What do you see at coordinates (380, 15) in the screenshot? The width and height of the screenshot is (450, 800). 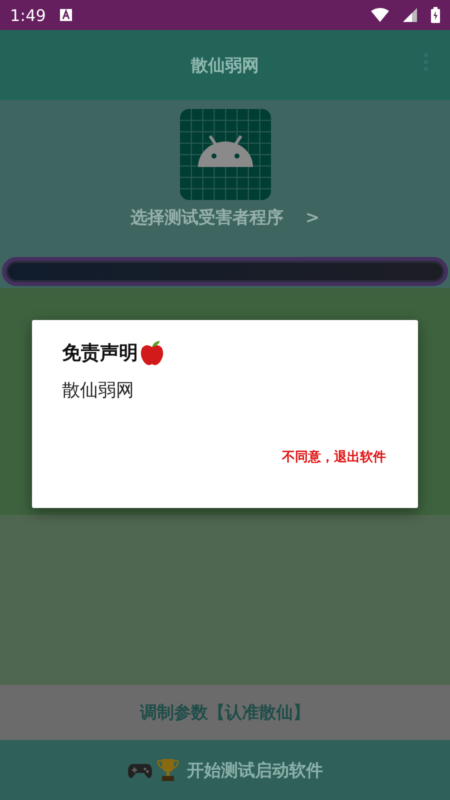 I see `wifi-icon` at bounding box center [380, 15].